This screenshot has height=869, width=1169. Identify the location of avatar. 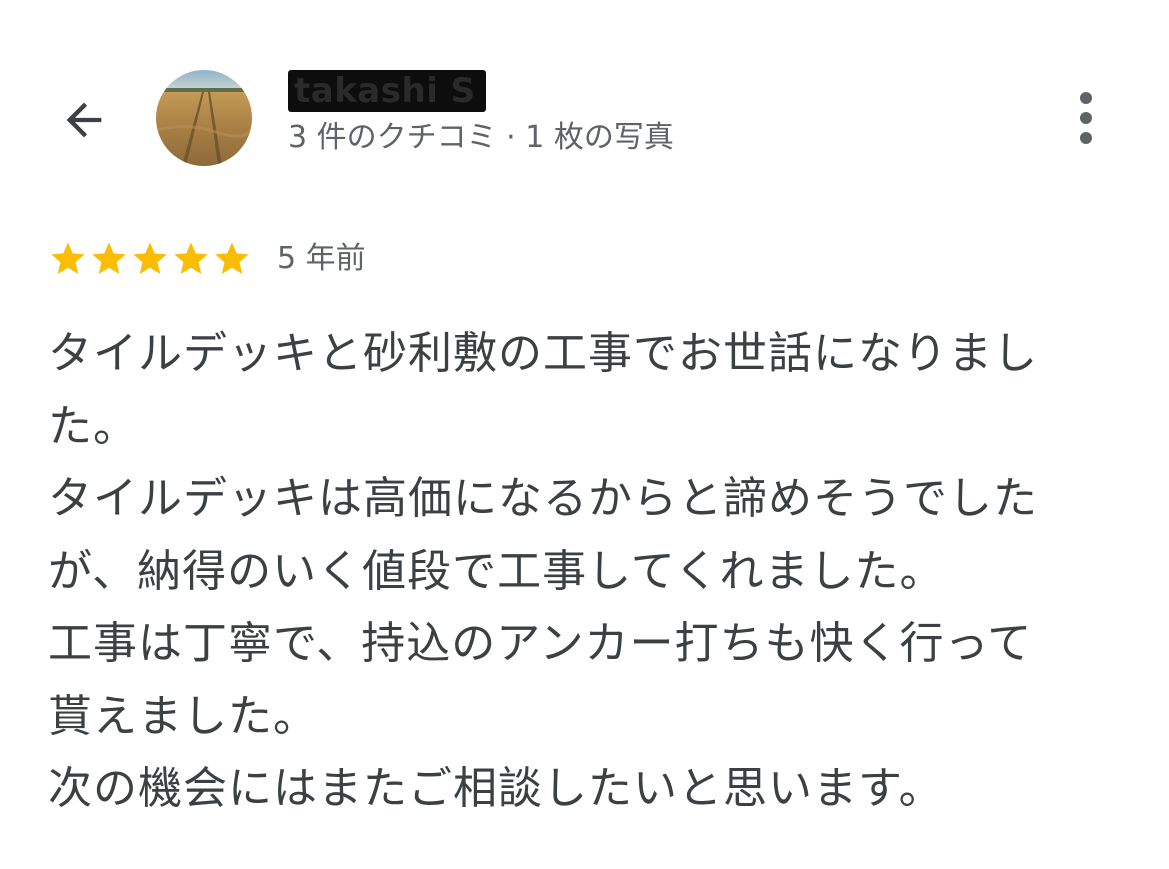
(204, 118).